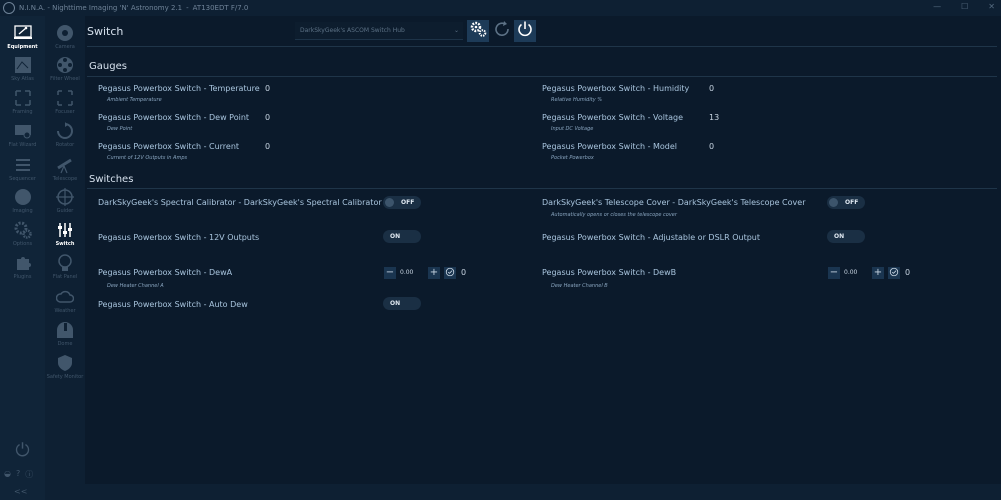 The width and height of the screenshot is (1001, 500). I want to click on refresh-button, so click(502, 31).